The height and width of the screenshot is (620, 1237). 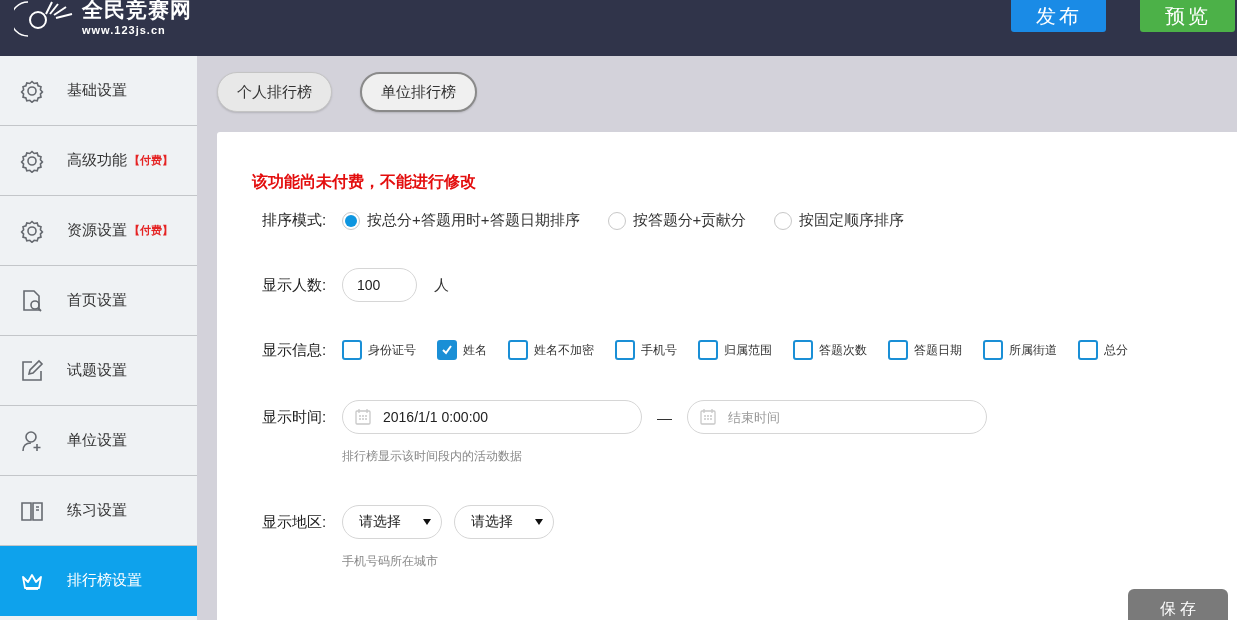 What do you see at coordinates (390, 561) in the screenshot?
I see `hint-text: 手机号码所在城市` at bounding box center [390, 561].